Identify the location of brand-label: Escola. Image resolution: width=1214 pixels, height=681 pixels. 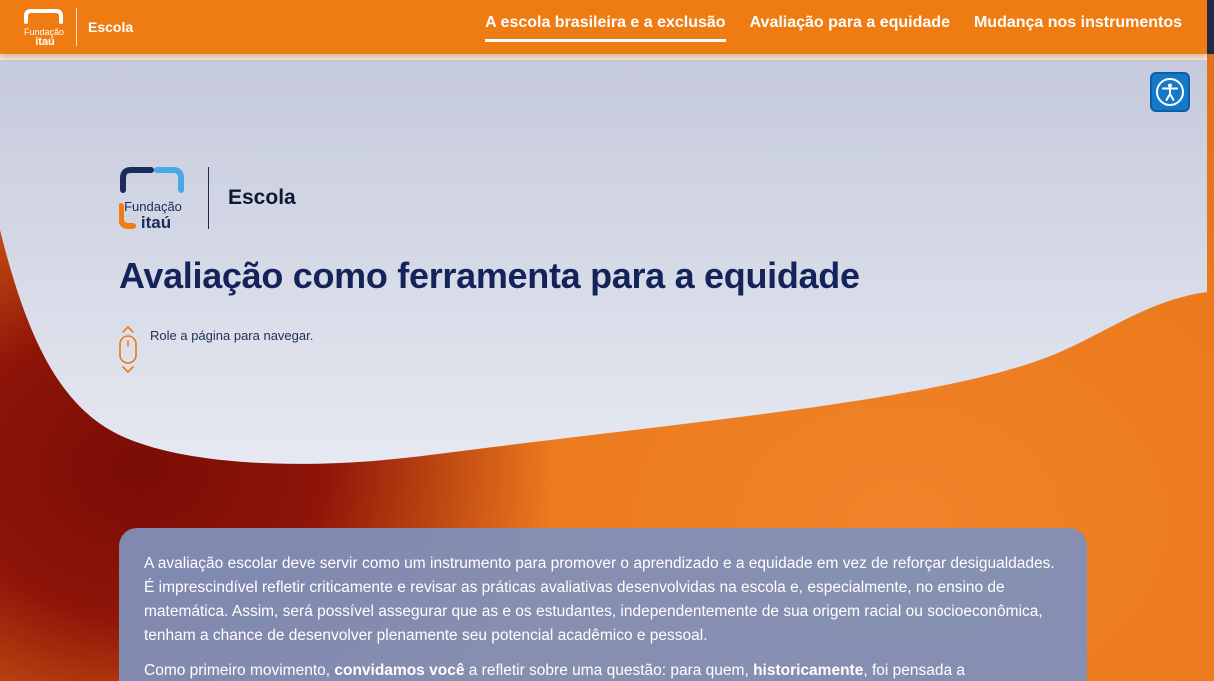
(111, 27).